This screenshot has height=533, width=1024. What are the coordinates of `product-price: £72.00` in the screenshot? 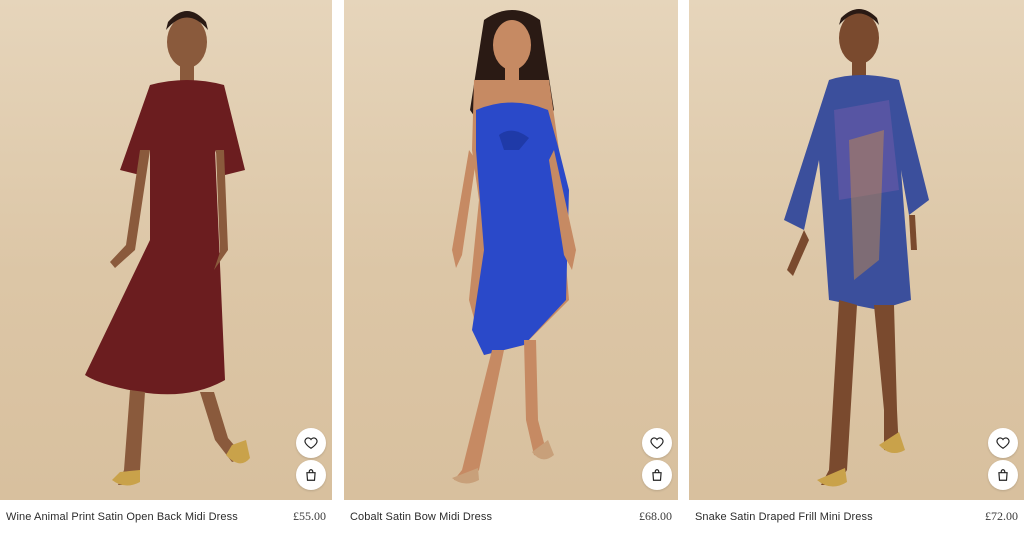 It's located at (1001, 516).